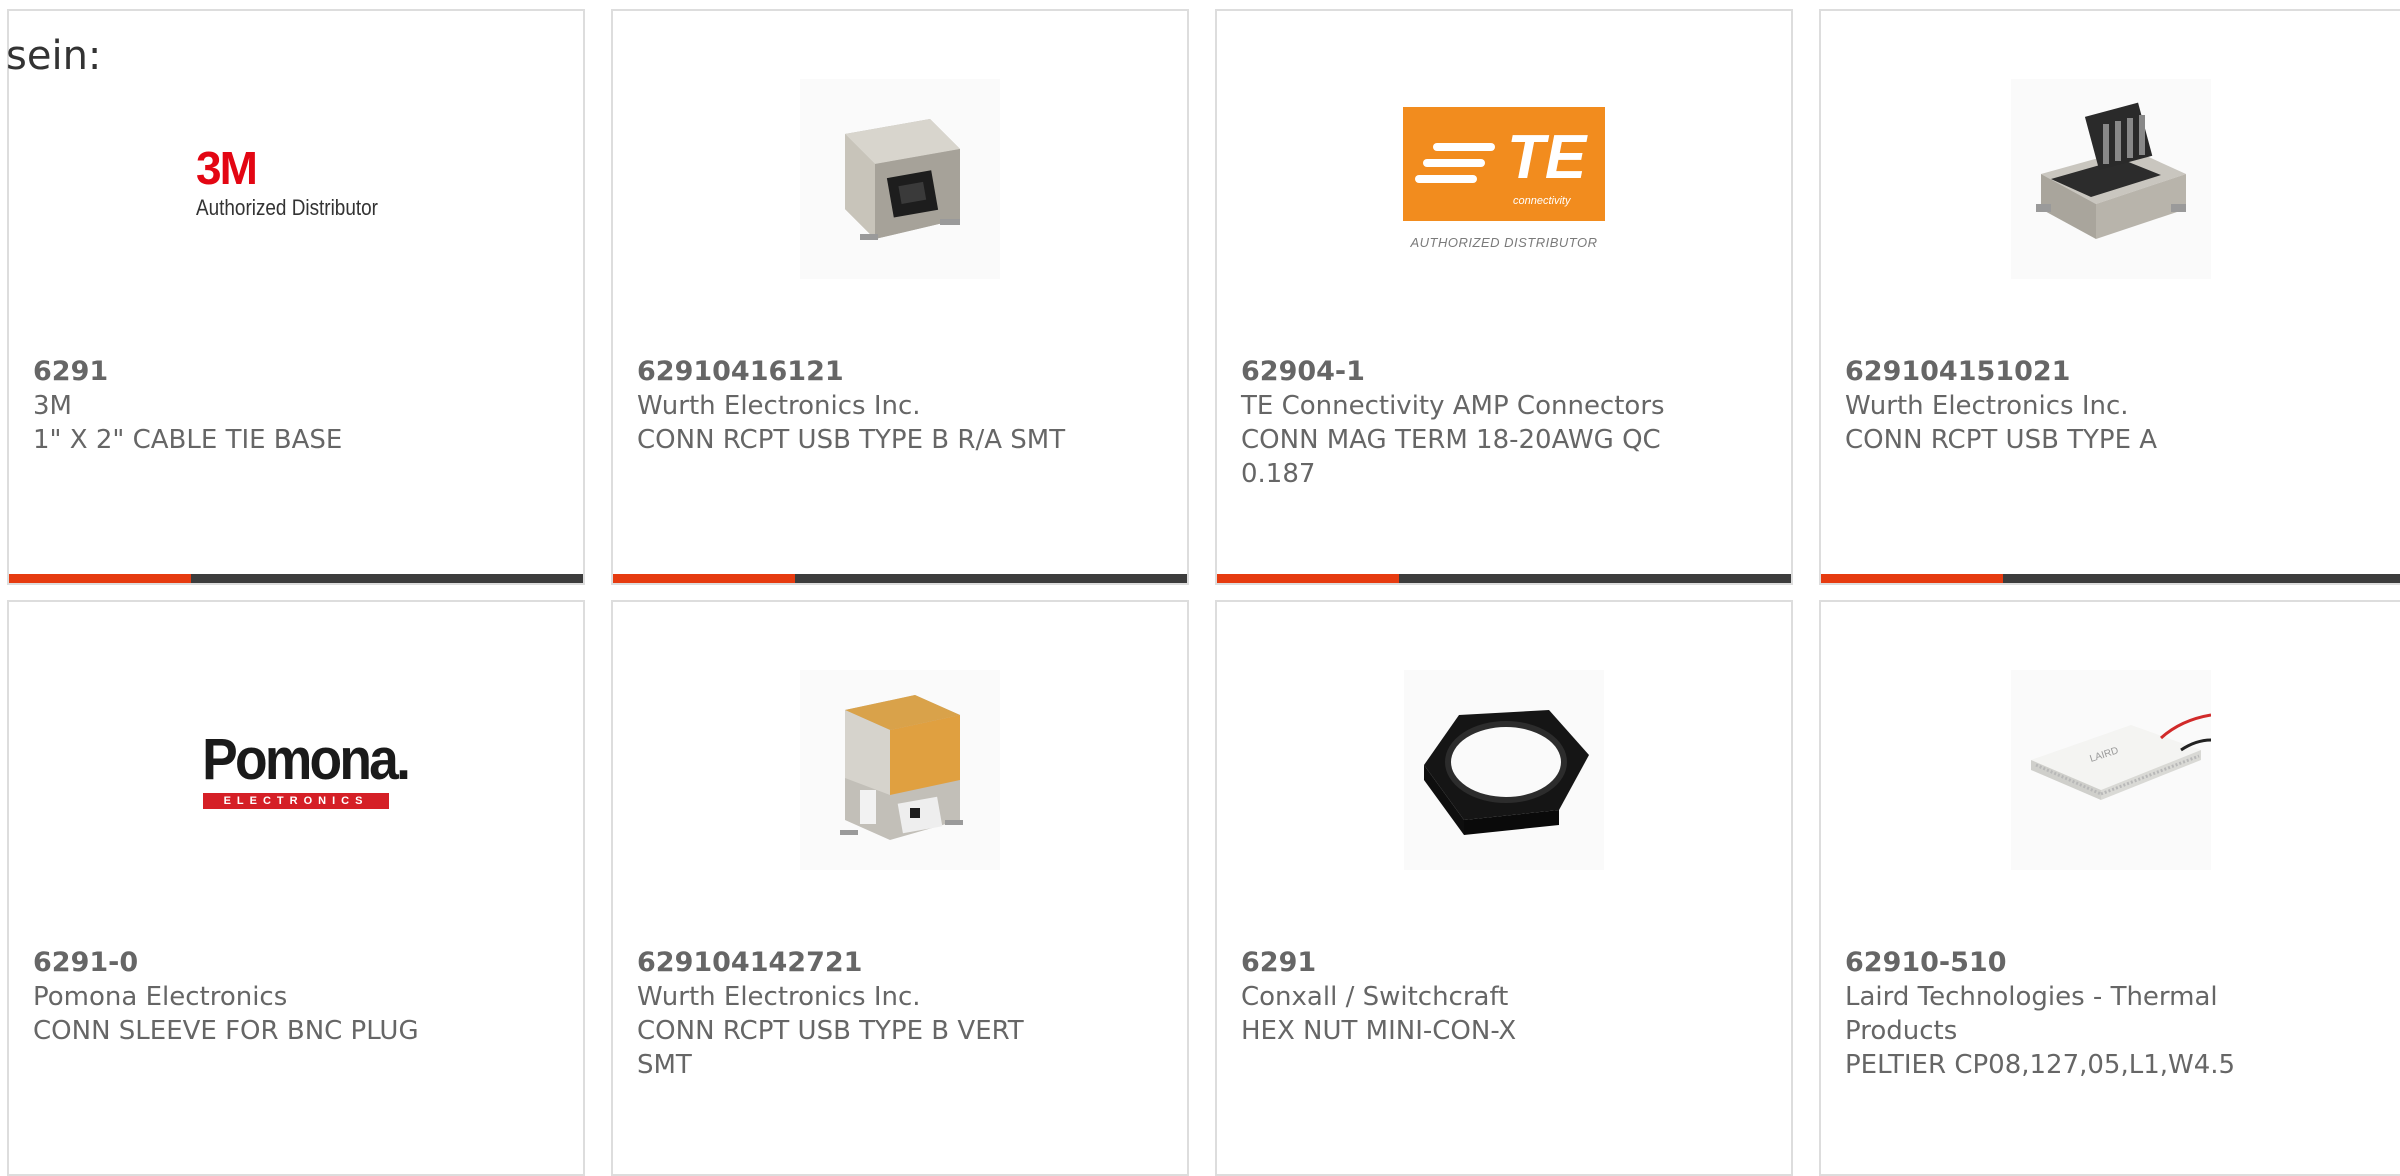  What do you see at coordinates (830, 1048) in the screenshot?
I see `description: CONN RCPT USB TYPE B VERT SMT` at bounding box center [830, 1048].